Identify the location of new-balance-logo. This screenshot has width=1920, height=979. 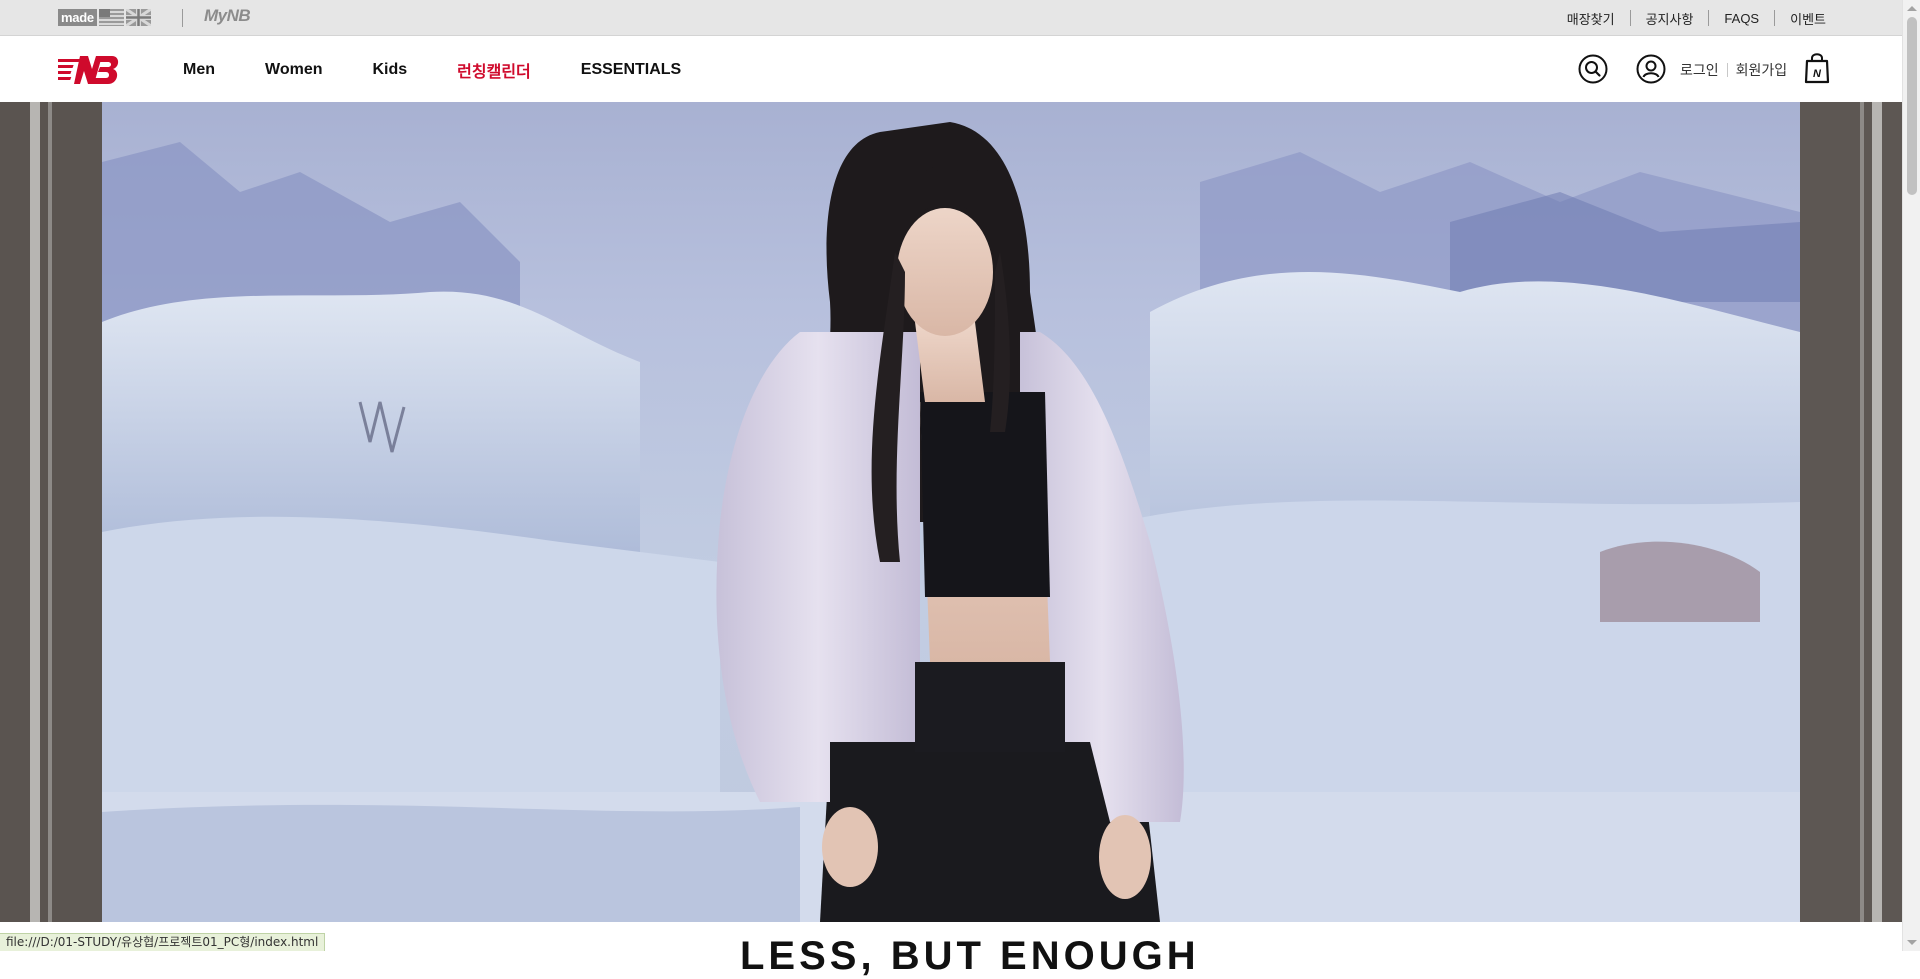
(89, 70).